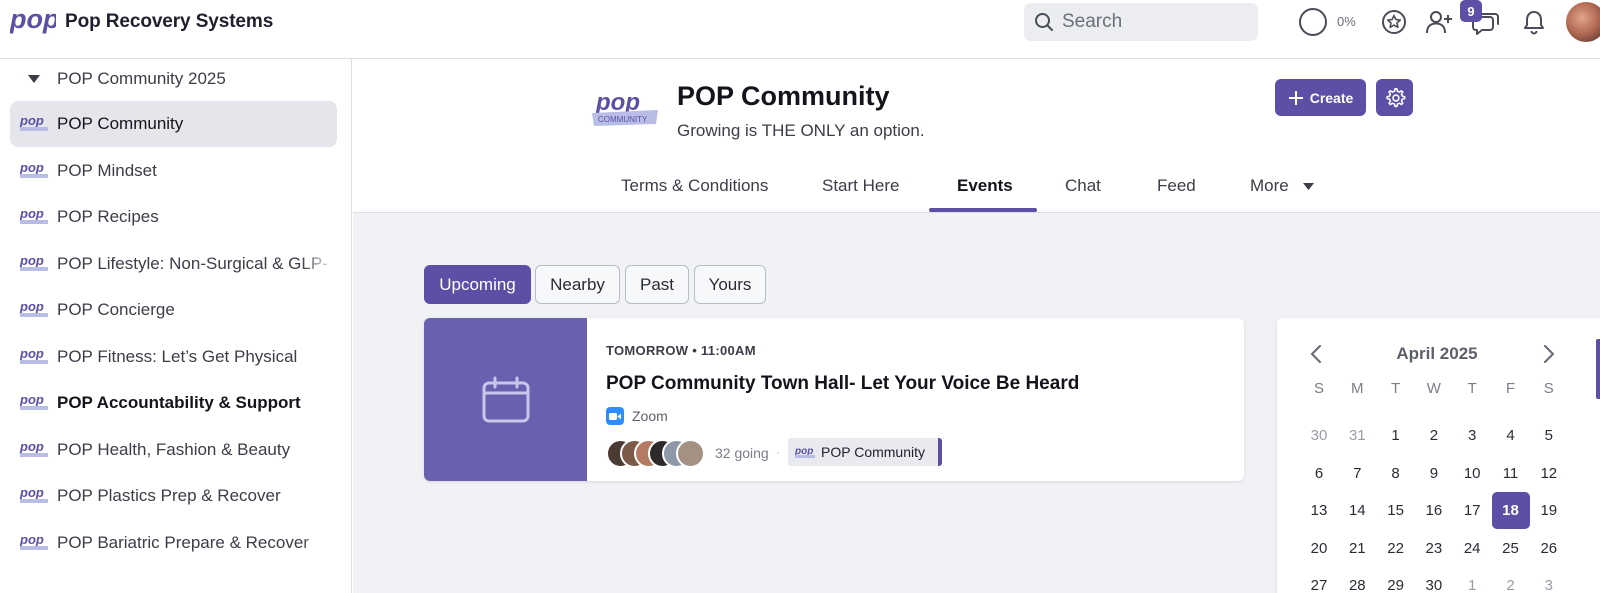 The image size is (1600, 593). What do you see at coordinates (1434, 548) in the screenshot?
I see `calendar-day: 23` at bounding box center [1434, 548].